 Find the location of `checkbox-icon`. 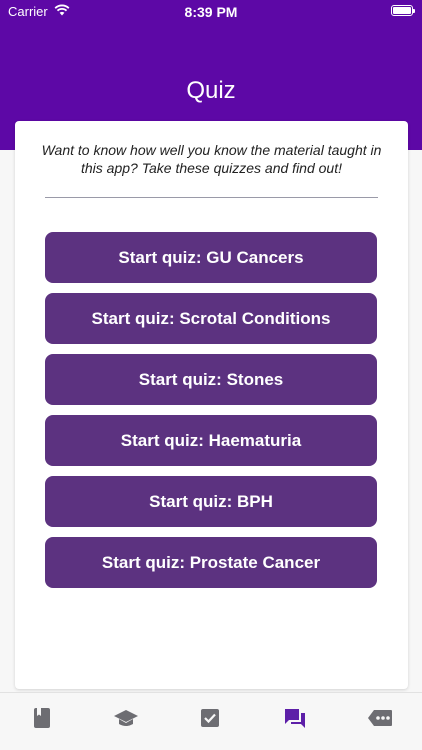

checkbox-icon is located at coordinates (210, 720).